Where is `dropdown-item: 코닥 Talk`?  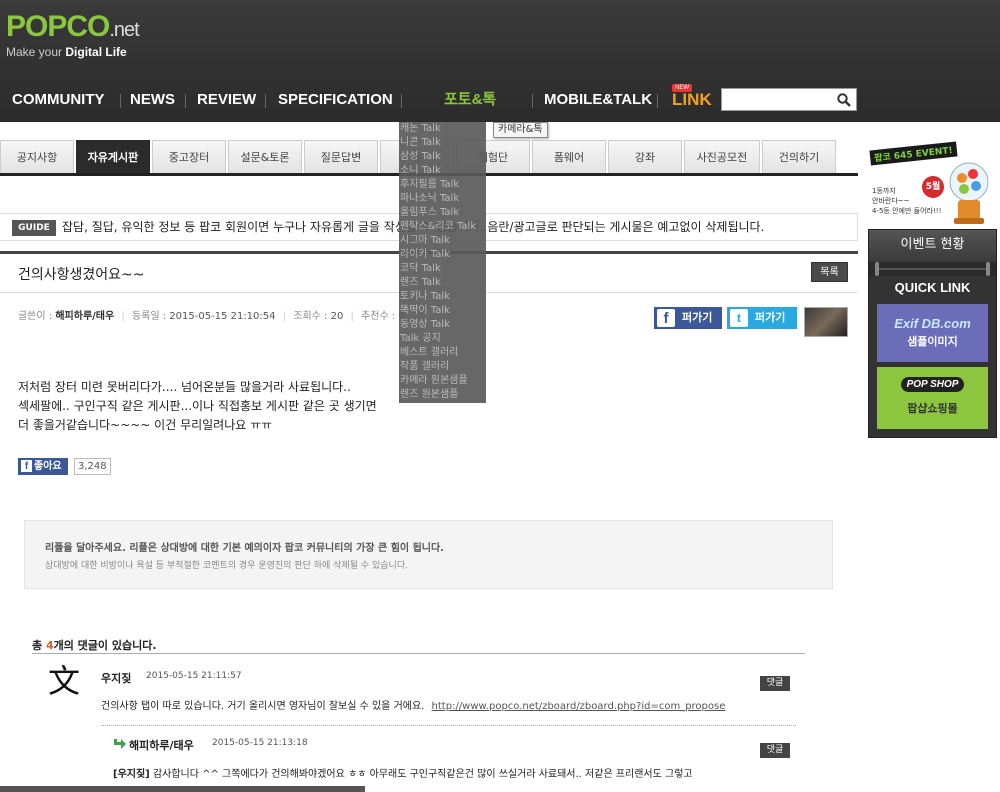 dropdown-item: 코닥 Talk is located at coordinates (442, 269).